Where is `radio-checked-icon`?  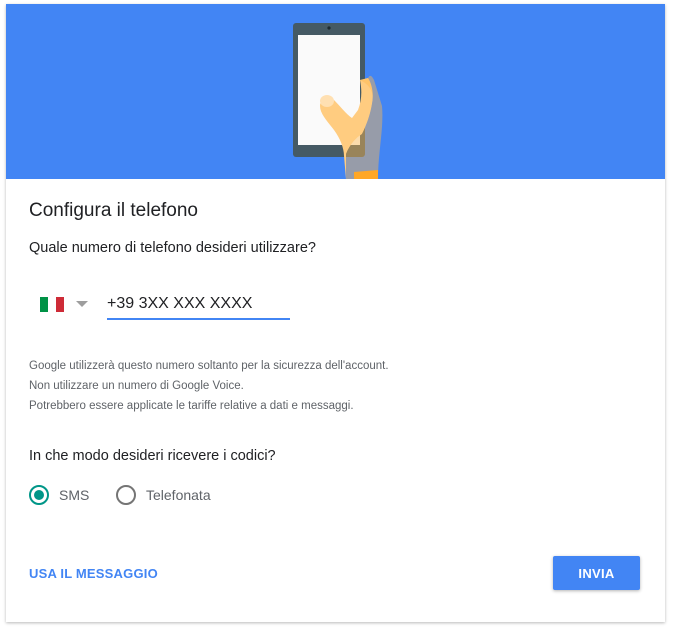
radio-checked-icon is located at coordinates (39, 495).